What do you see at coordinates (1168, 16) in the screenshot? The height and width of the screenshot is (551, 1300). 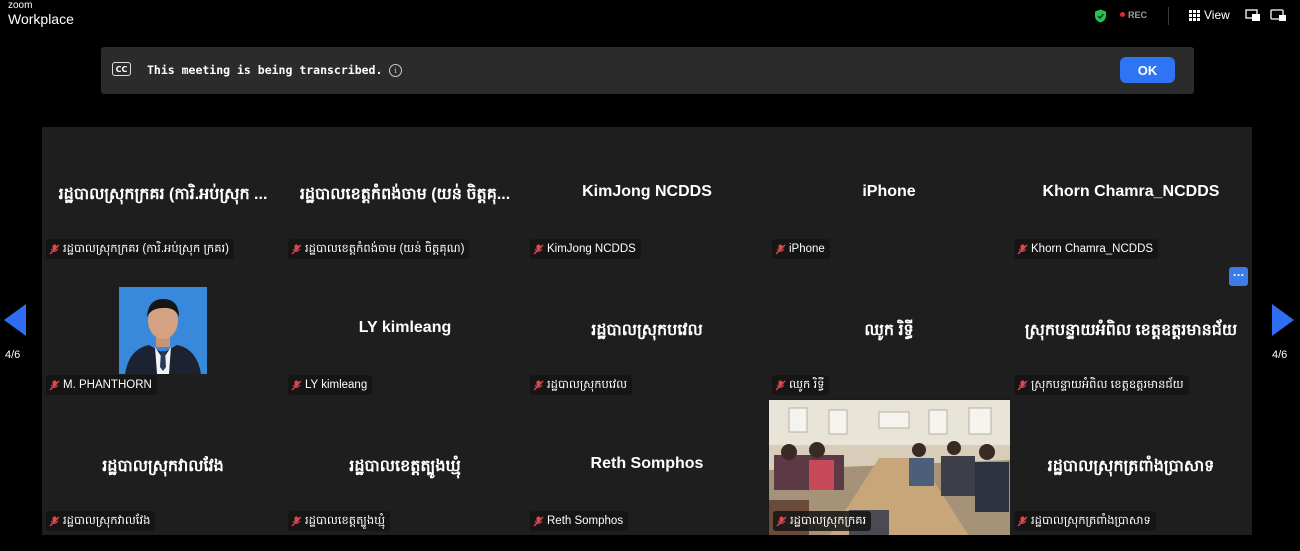 I see `divider` at bounding box center [1168, 16].